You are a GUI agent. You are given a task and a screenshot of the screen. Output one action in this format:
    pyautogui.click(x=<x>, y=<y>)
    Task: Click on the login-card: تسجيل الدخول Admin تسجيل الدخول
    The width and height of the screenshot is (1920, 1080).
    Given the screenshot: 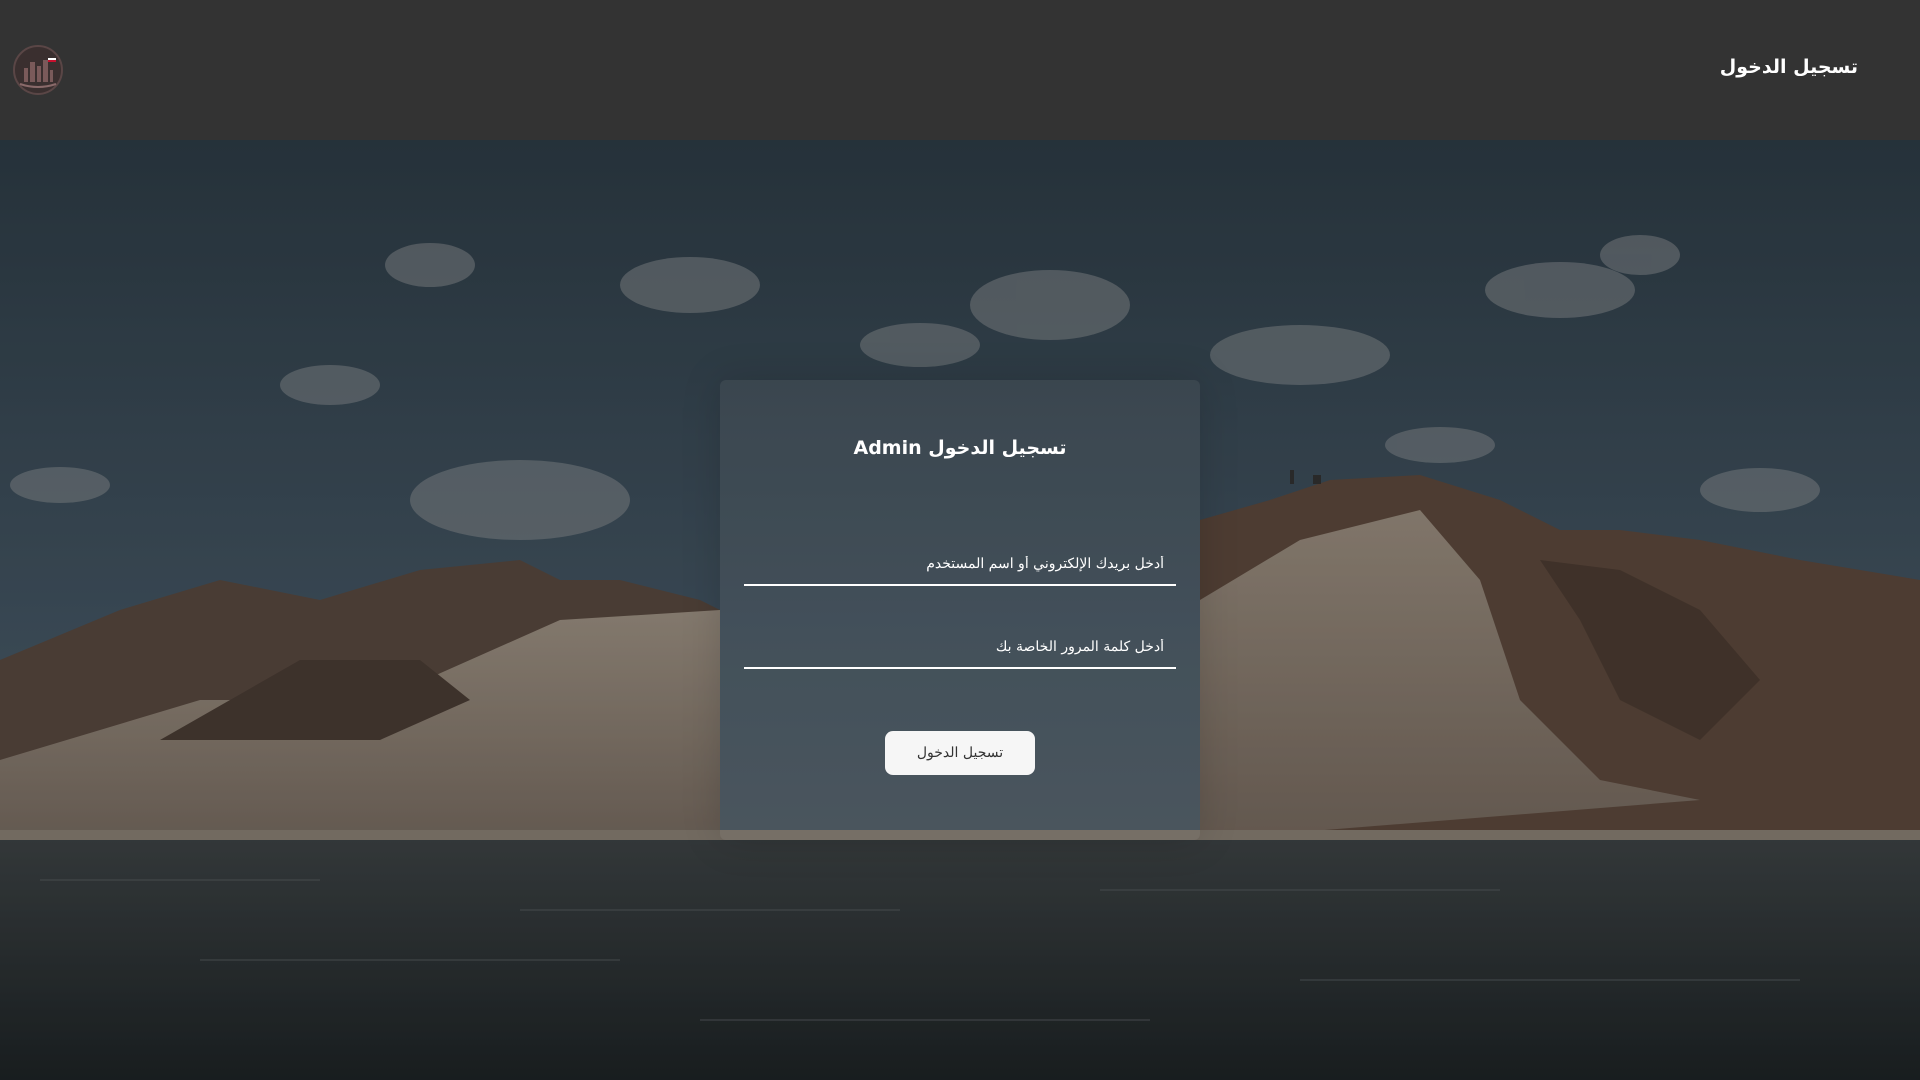 What is the action you would take?
    pyautogui.click(x=960, y=610)
    